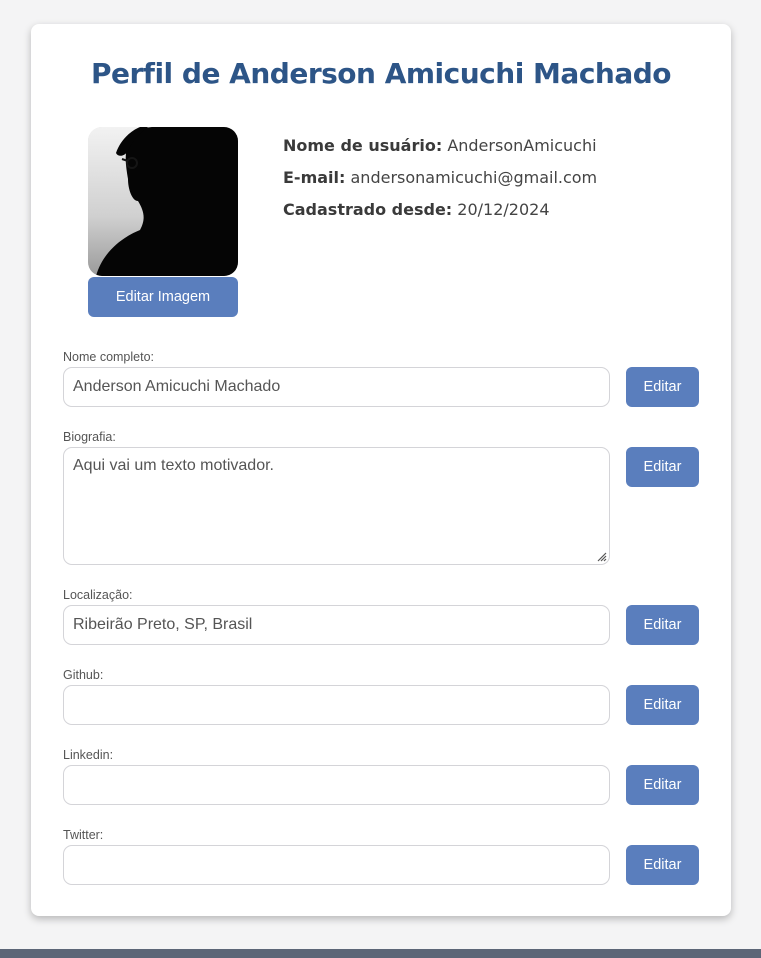 This screenshot has width=761, height=958. What do you see at coordinates (88, 755) in the screenshot?
I see `linkedin-label: Linkedin:` at bounding box center [88, 755].